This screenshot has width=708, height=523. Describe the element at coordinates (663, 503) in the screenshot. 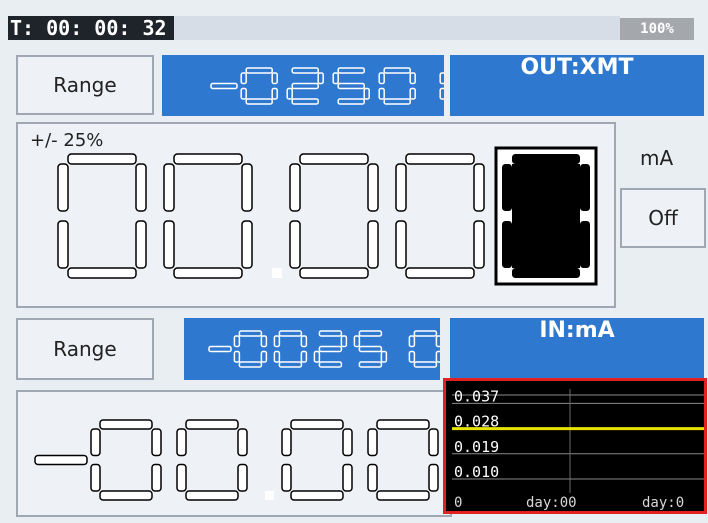

I see `x-tick-label: day:0` at that location.